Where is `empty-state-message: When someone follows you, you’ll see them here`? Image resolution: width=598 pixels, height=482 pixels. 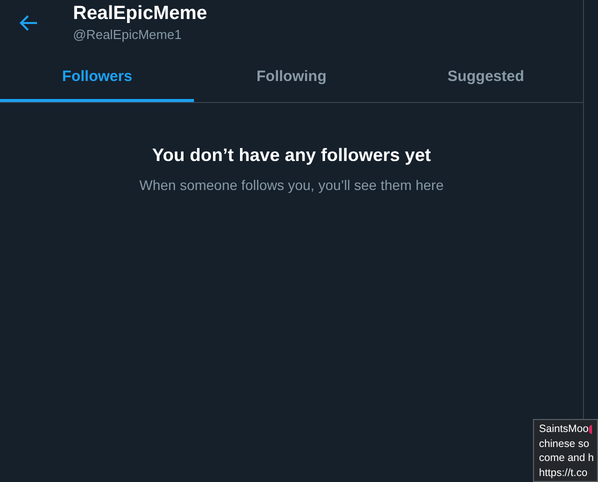 empty-state-message: When someone follows you, you’ll see them here is located at coordinates (291, 185).